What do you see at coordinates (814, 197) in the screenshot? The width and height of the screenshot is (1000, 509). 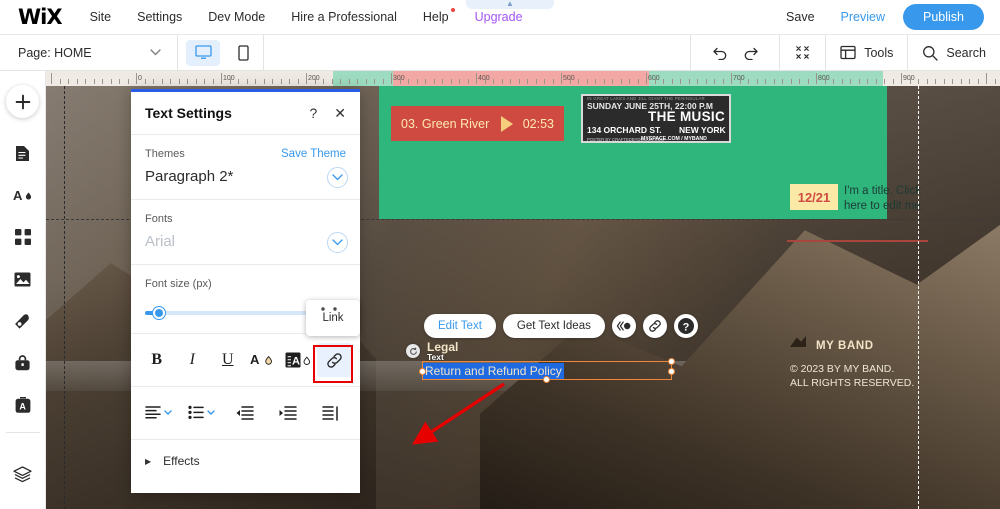 I see `event-date-badge: 12/21` at bounding box center [814, 197].